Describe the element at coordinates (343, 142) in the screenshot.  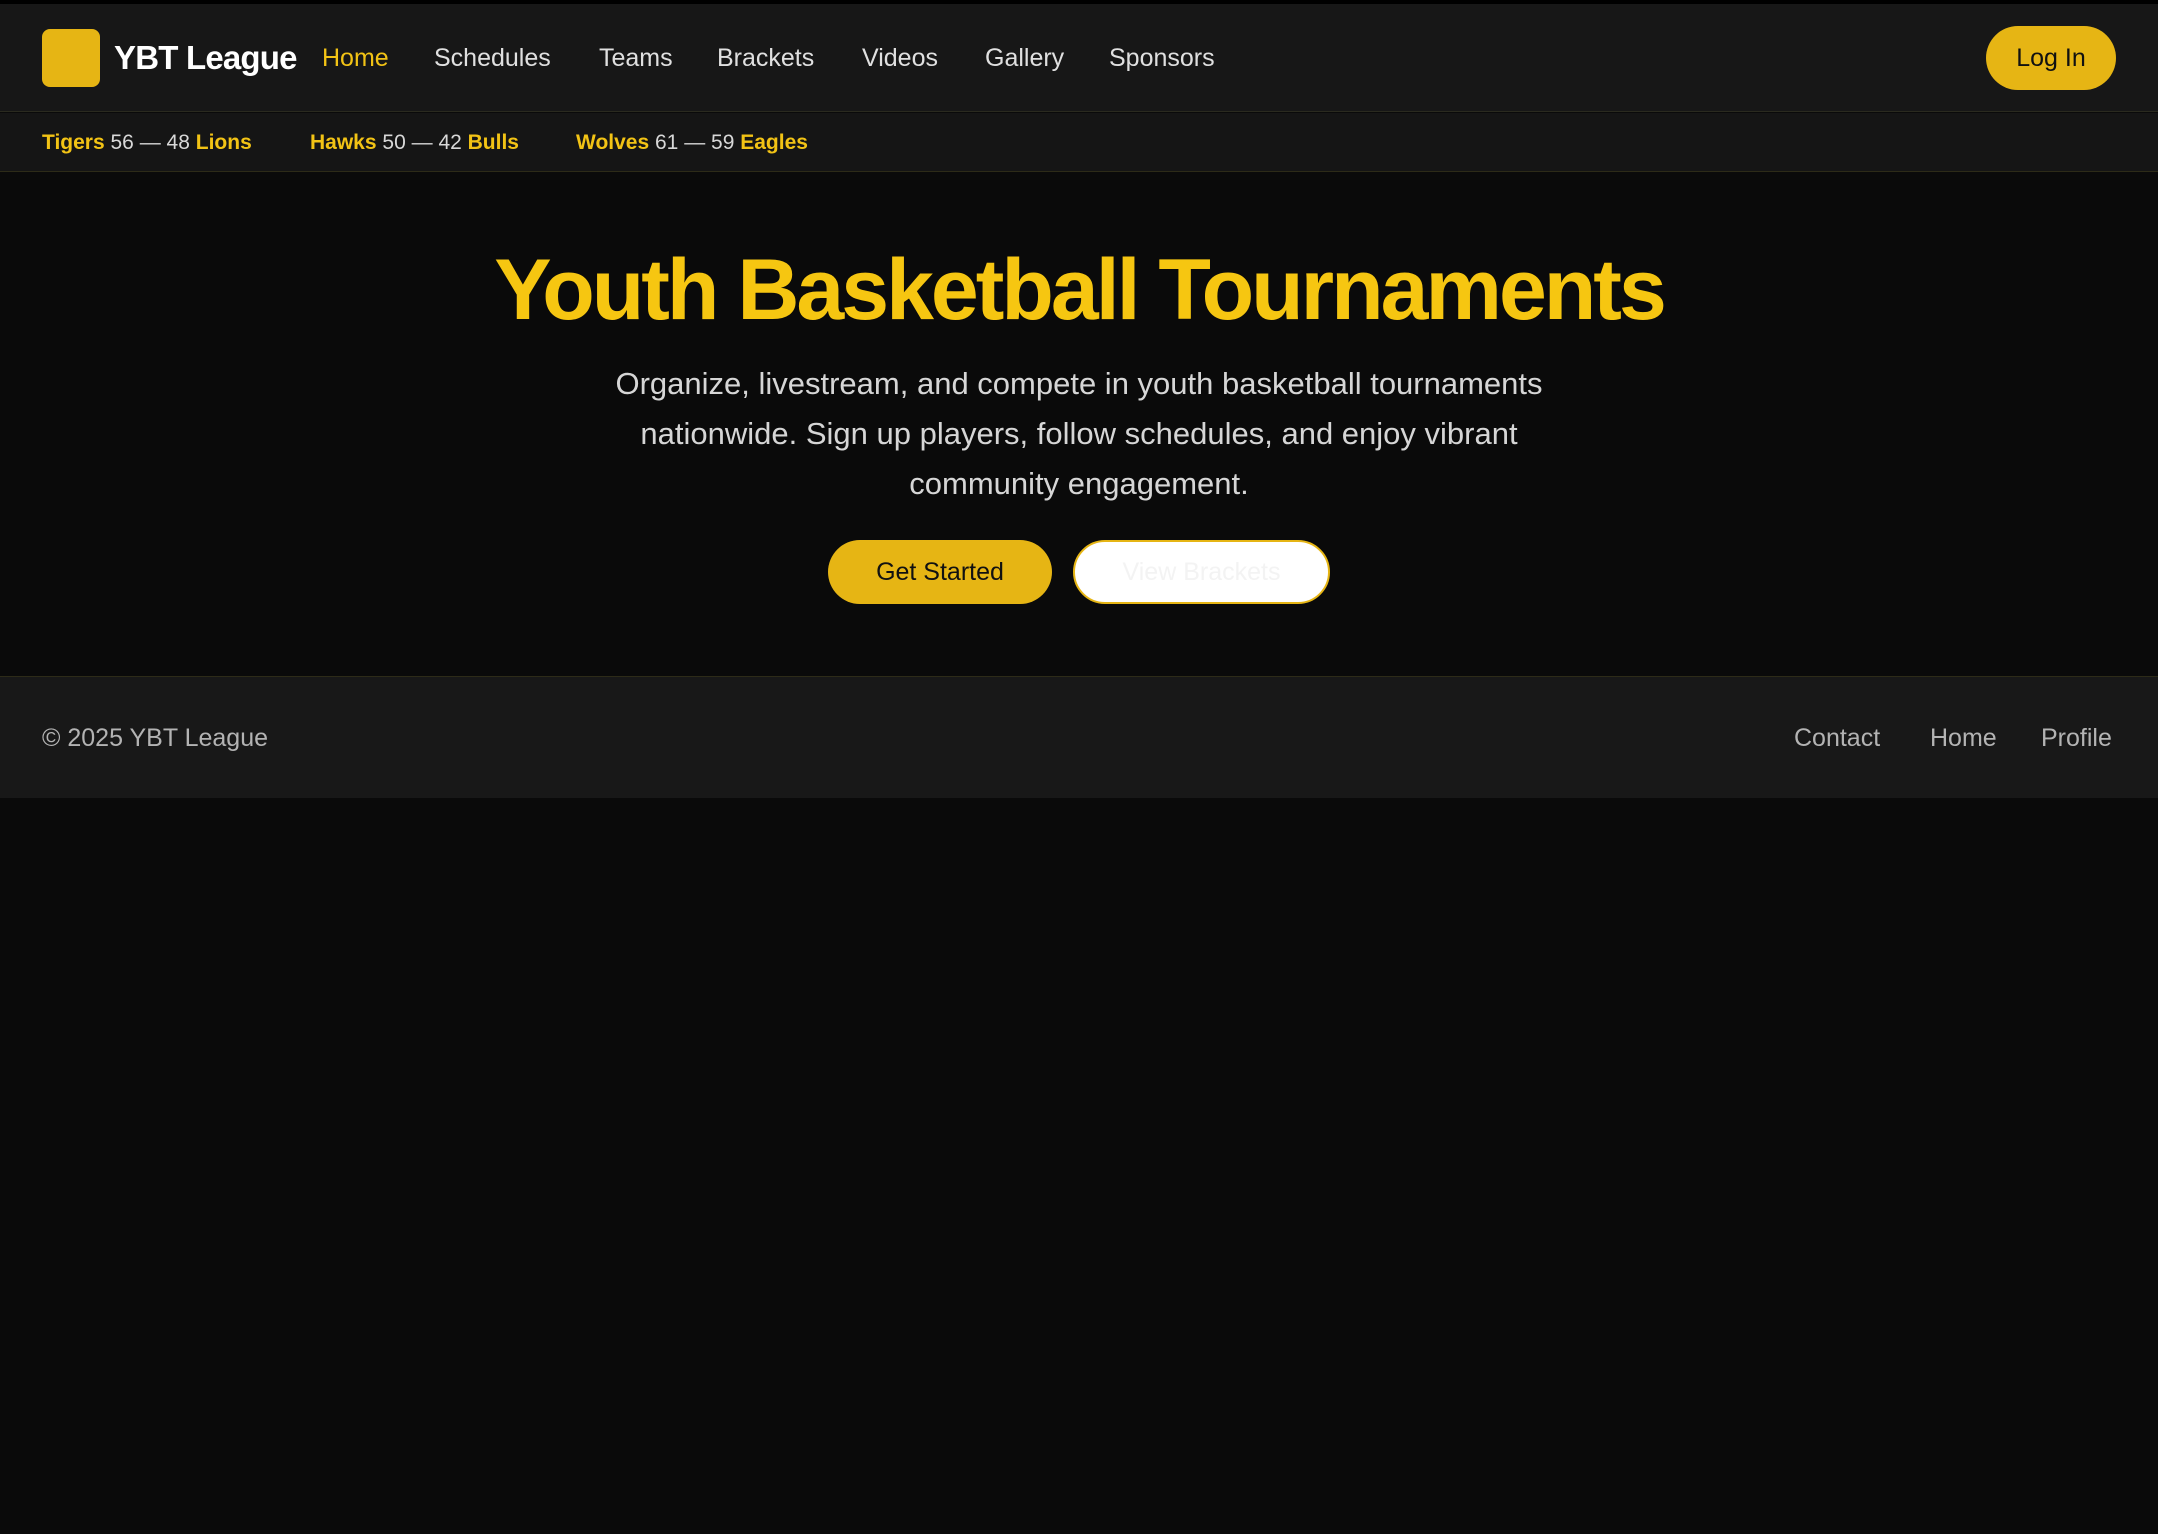
I see `home-team: Hawks` at that location.